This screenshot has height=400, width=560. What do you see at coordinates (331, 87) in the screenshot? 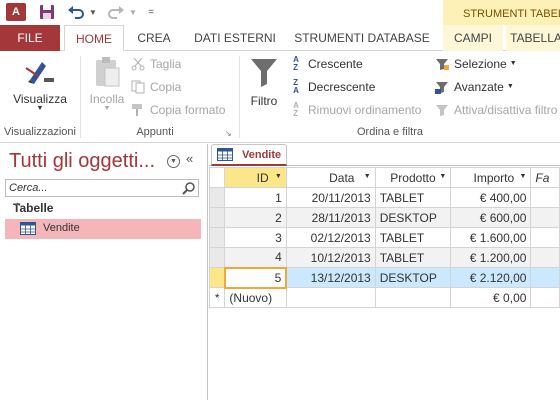
I see `decrescente-button: ZA Decrescente` at bounding box center [331, 87].